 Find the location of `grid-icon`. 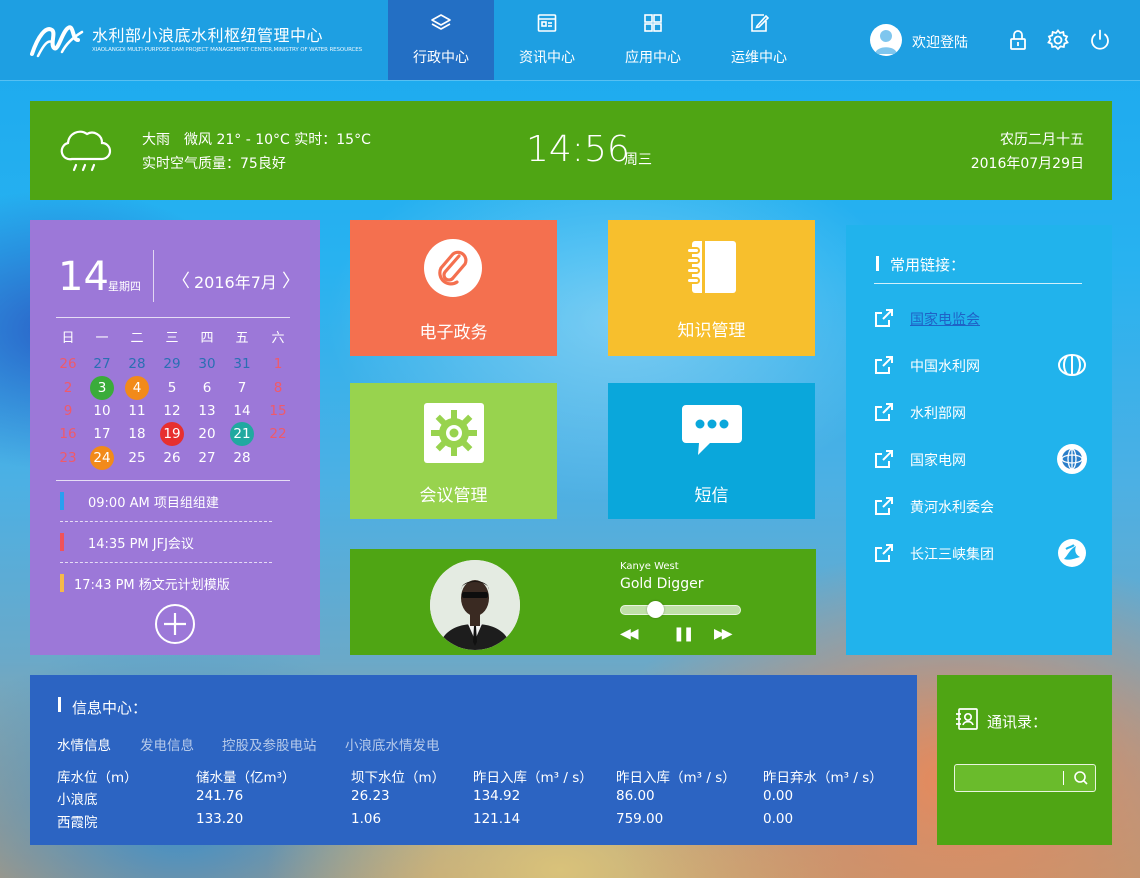

grid-icon is located at coordinates (653, 23).